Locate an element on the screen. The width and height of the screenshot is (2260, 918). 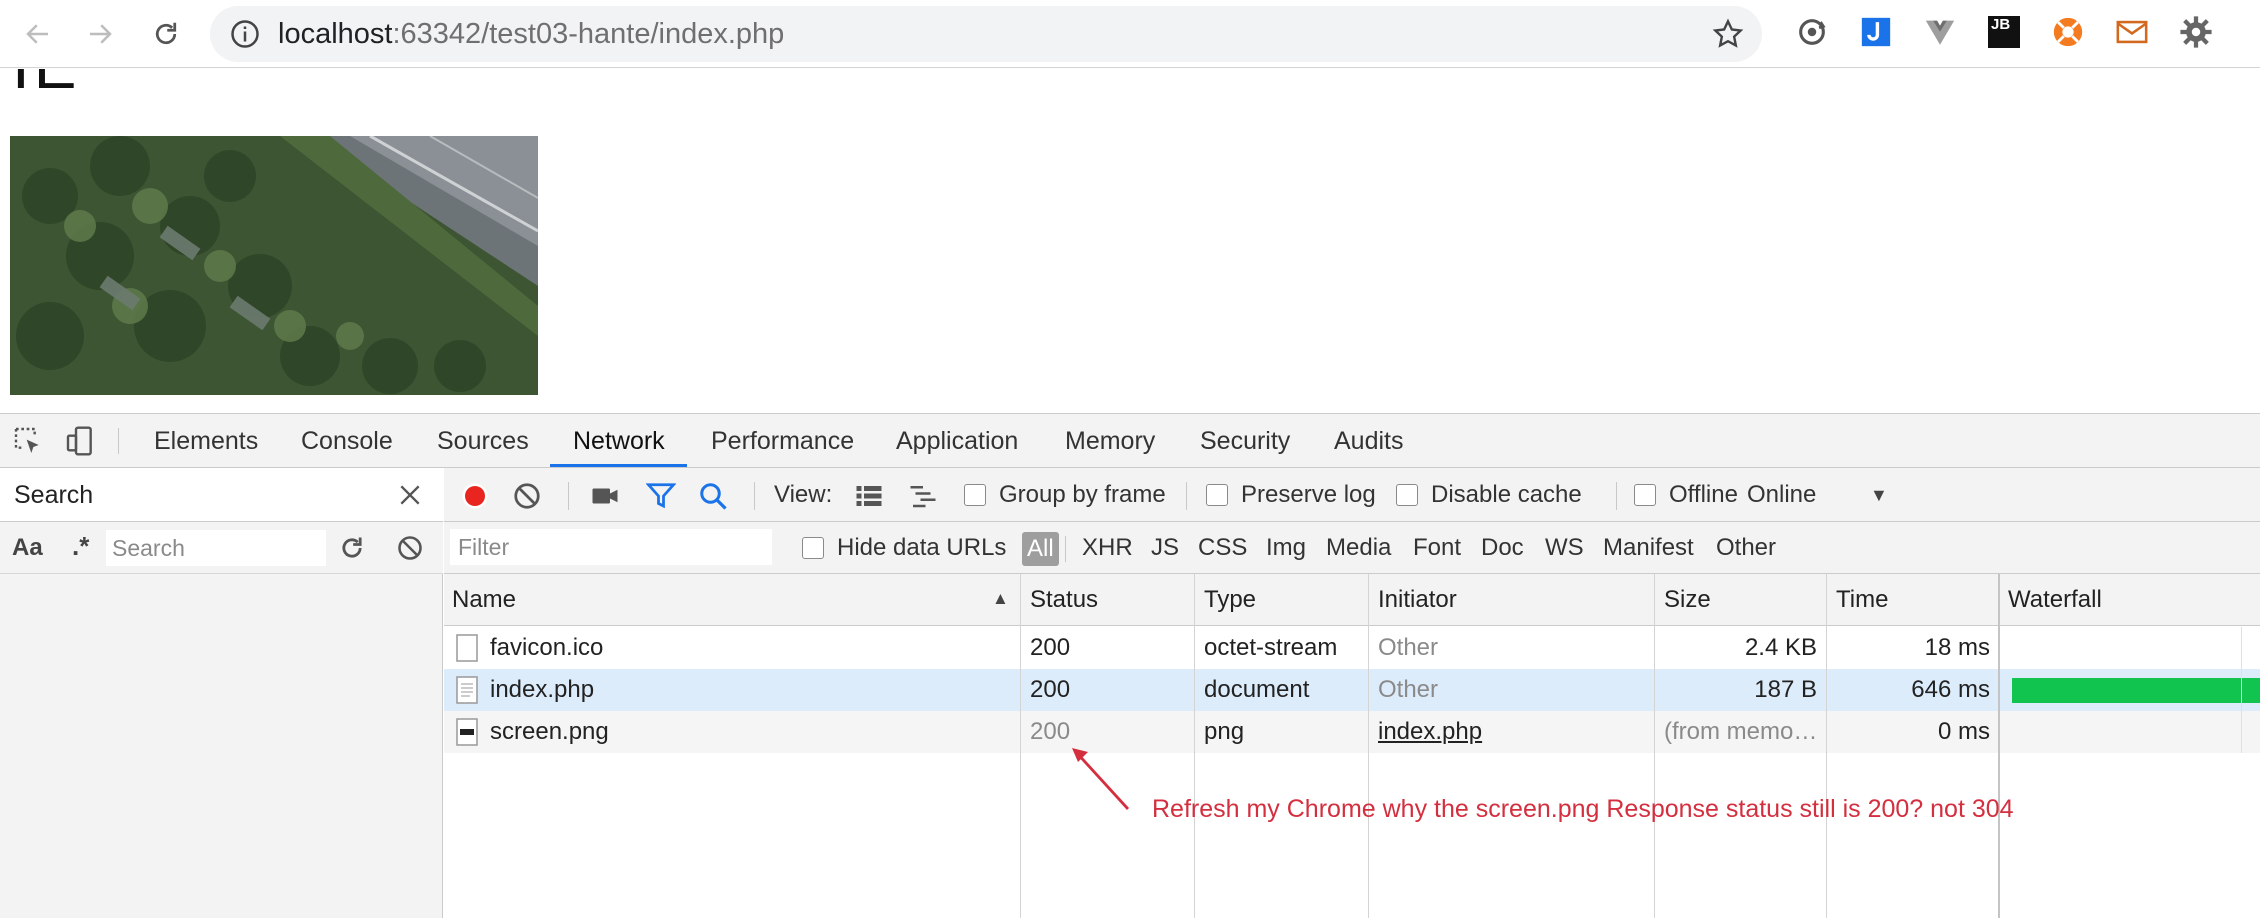
tab-memory: Memory is located at coordinates (1110, 441).